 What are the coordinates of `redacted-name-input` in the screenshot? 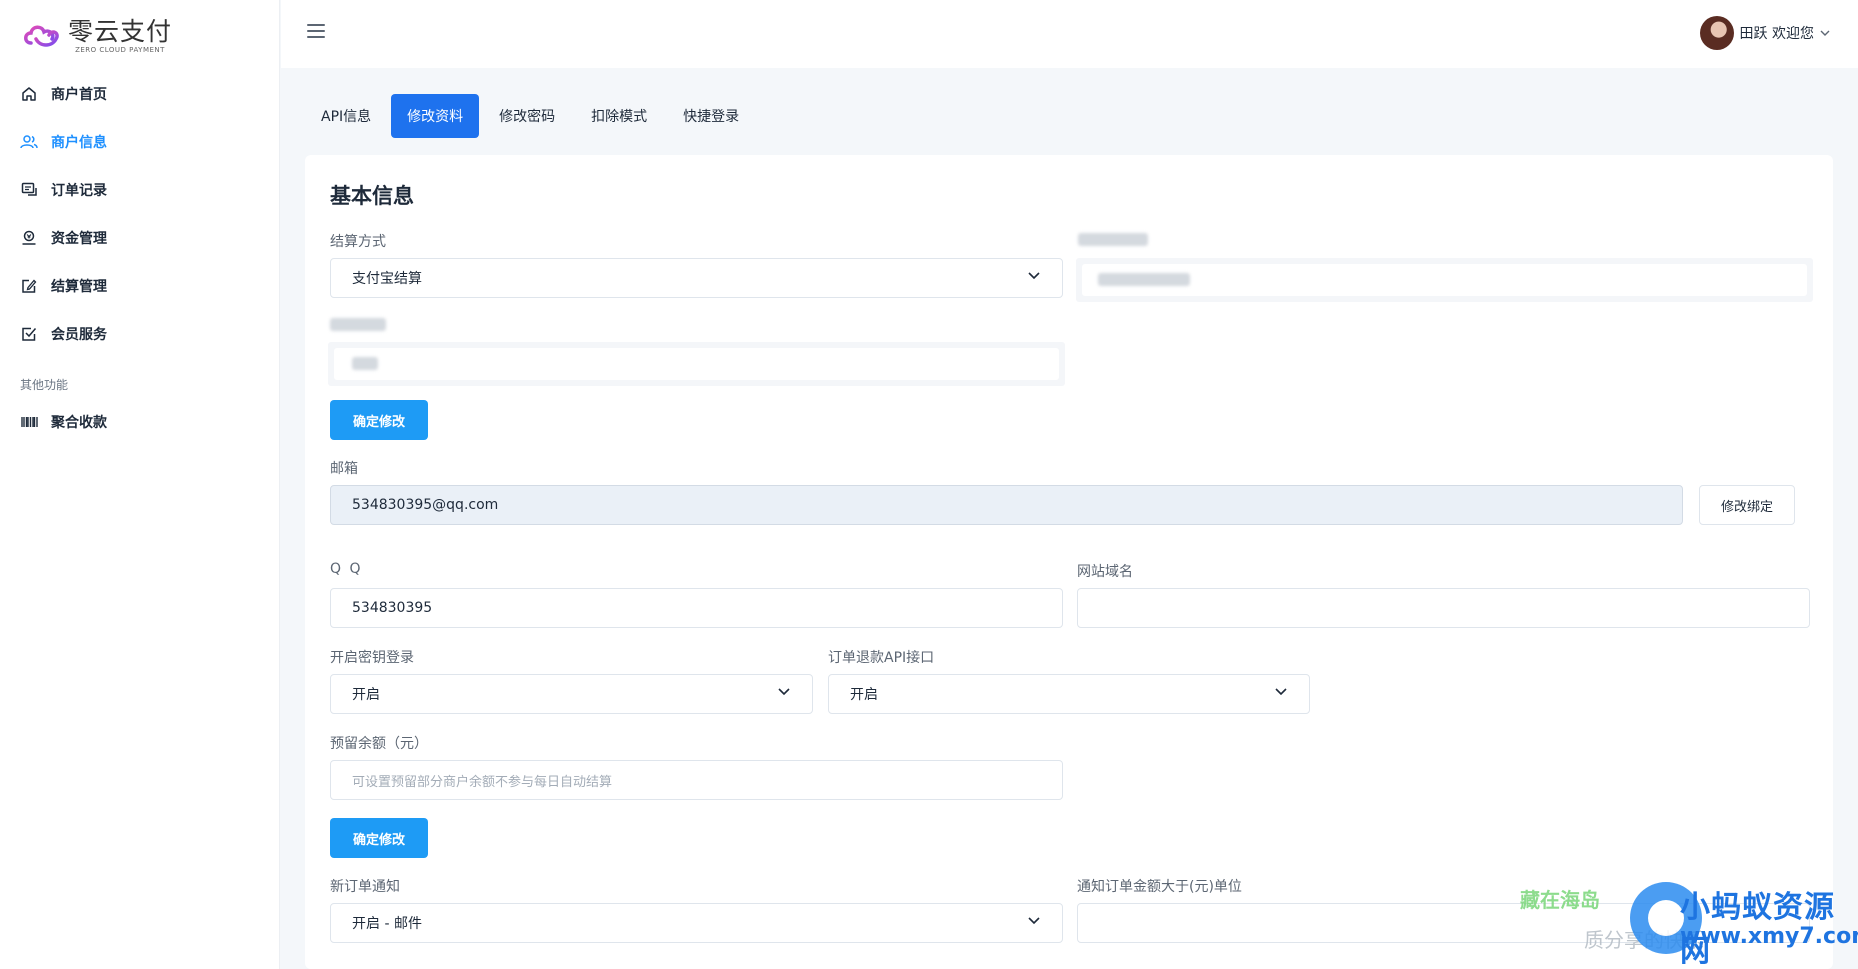 It's located at (696, 364).